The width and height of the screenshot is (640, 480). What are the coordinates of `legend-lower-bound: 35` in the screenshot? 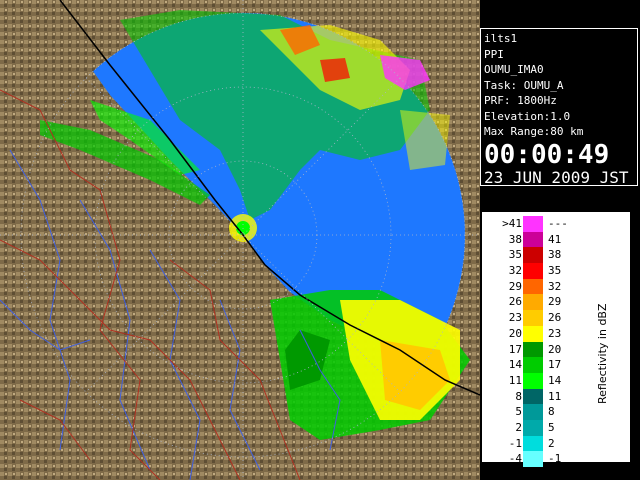 It's located at (515, 255).